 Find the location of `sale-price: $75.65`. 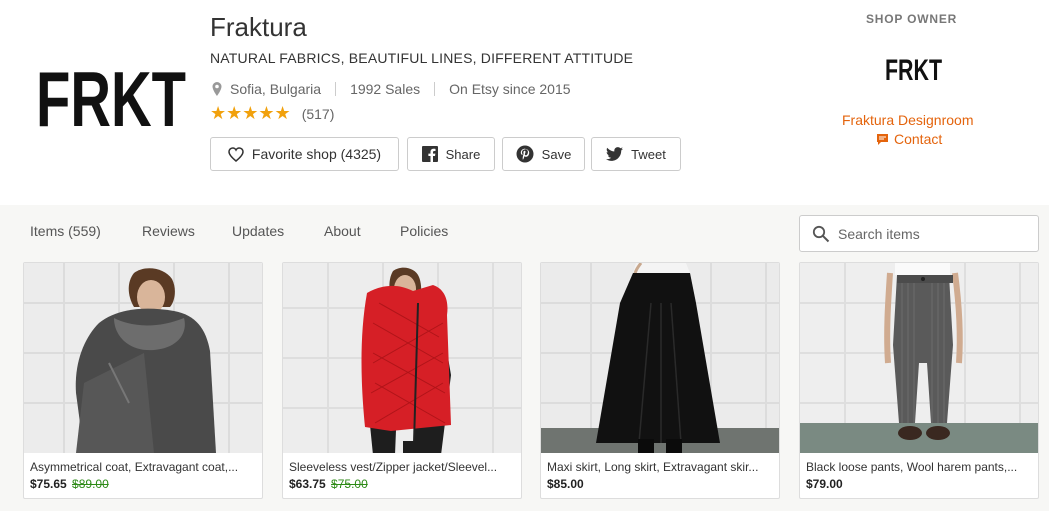

sale-price: $75.65 is located at coordinates (48, 484).